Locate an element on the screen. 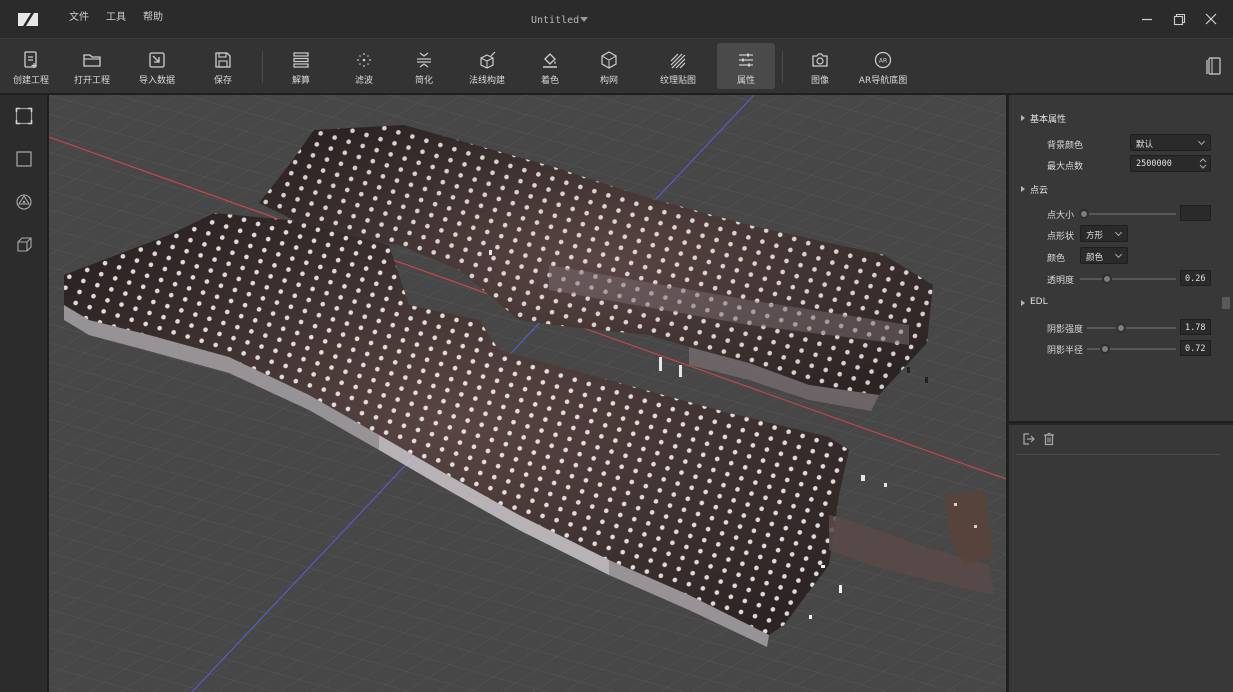 Image resolution: width=1233 pixels, height=692 pixels. fit-view-icon is located at coordinates (24, 116).